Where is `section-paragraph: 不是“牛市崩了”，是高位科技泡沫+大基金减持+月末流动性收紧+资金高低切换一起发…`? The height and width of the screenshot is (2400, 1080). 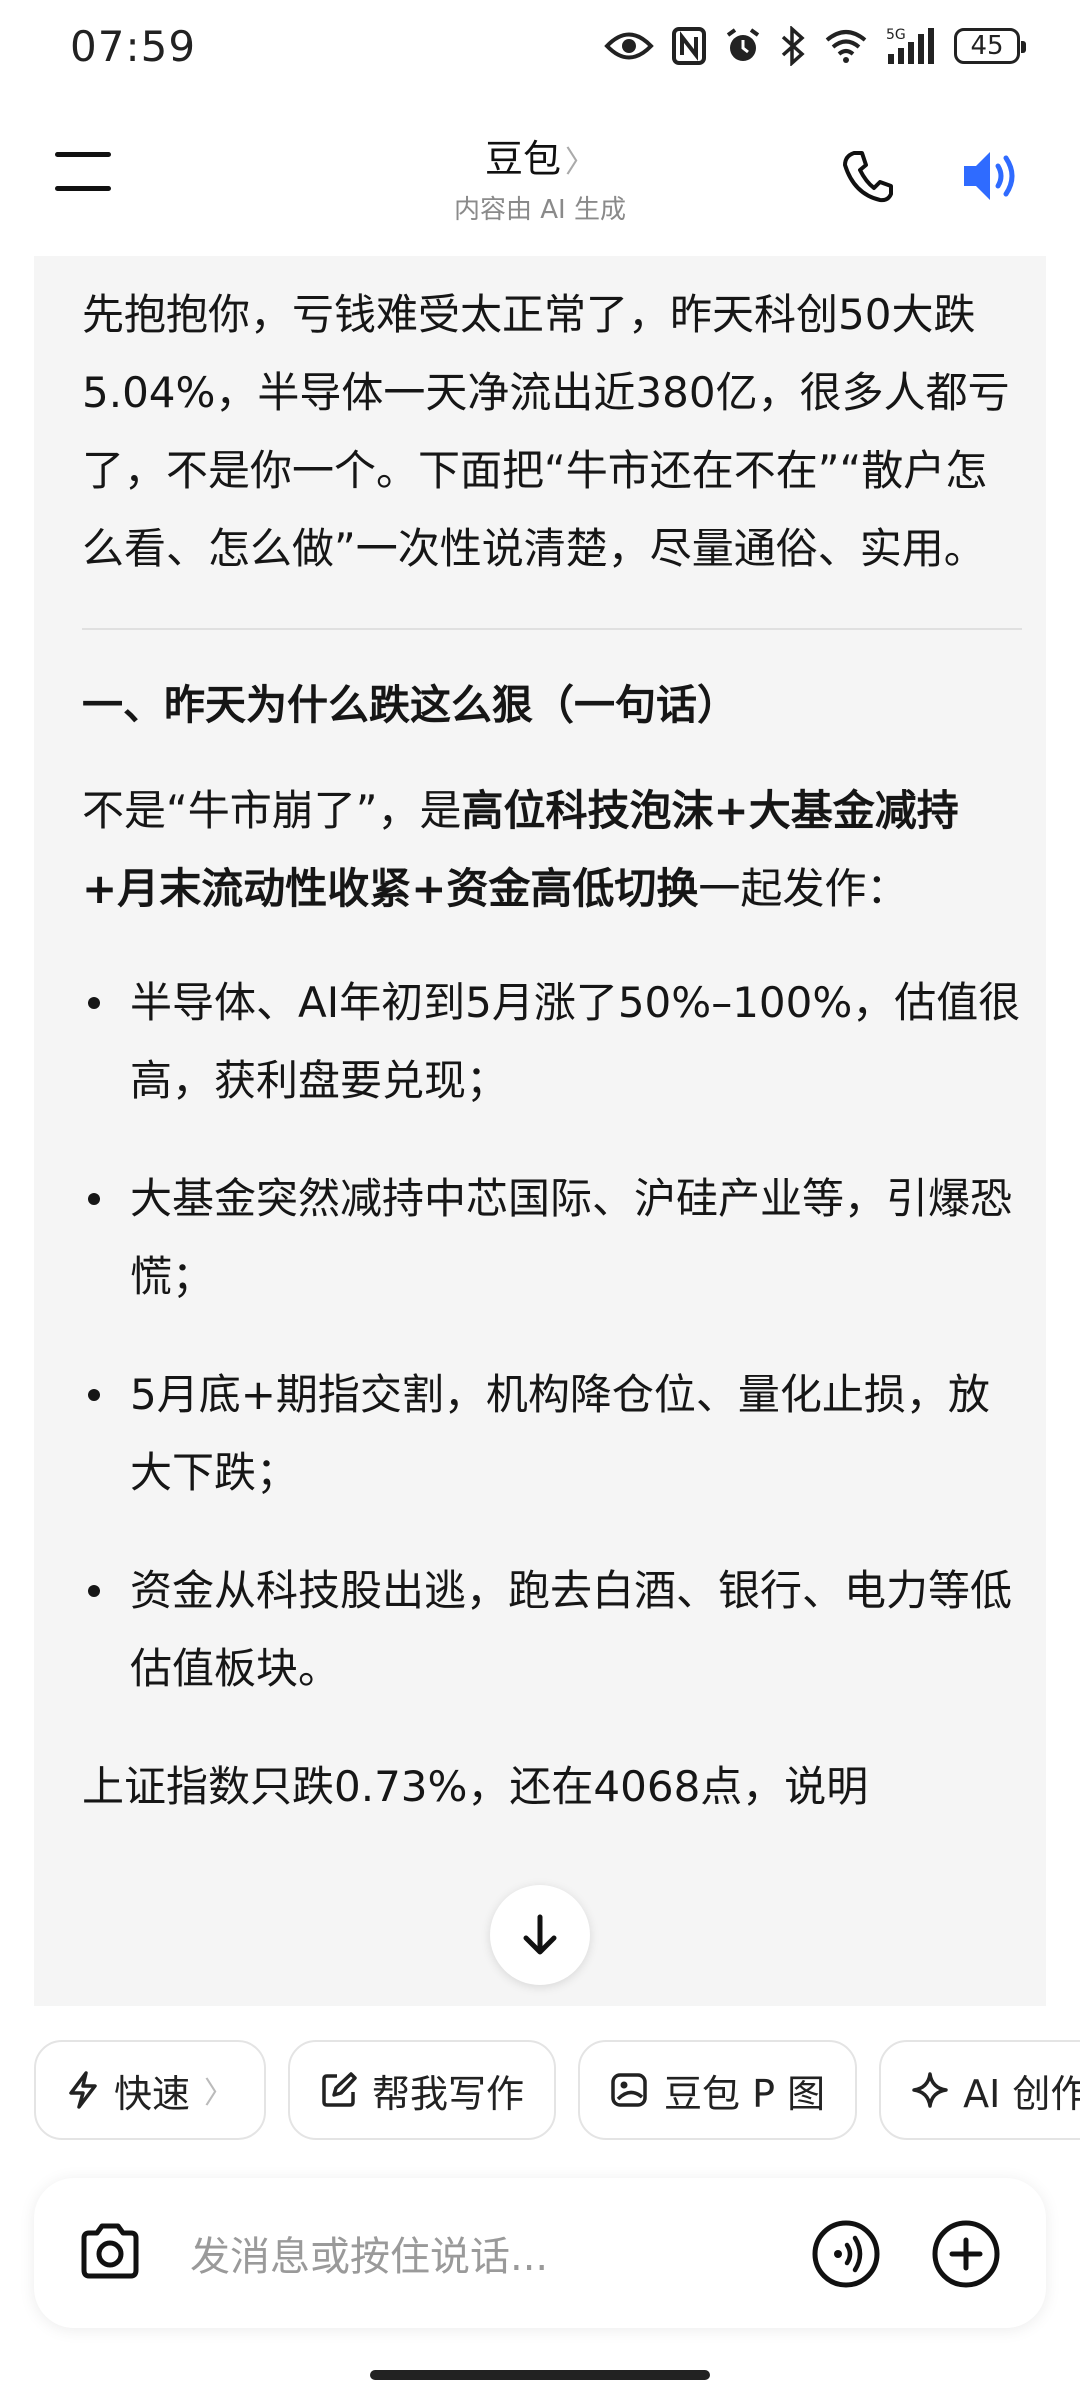 section-paragraph: 不是“牛市崩了”，是高位科技泡沫+大基金减持+月末流动性收紧+资金高低切换一起发… is located at coordinates (552, 850).